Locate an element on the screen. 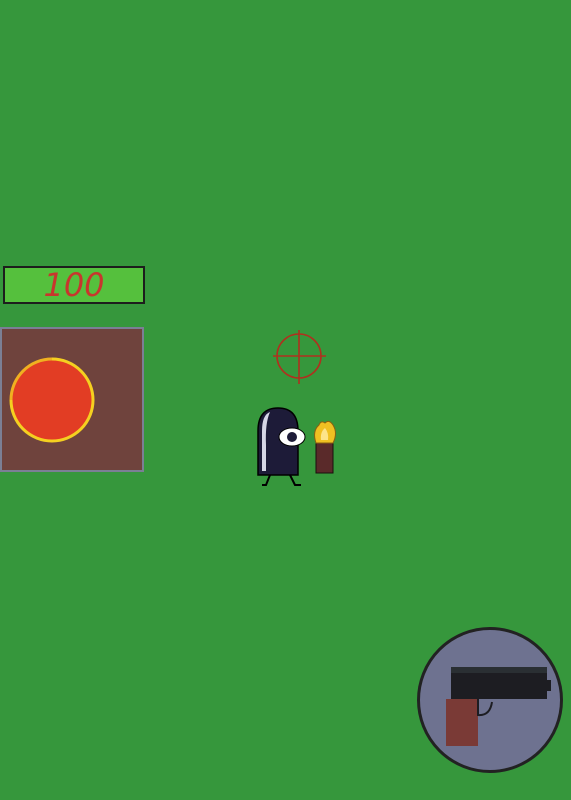 This screenshot has height=800, width=571. health-bar: 100 is located at coordinates (74, 285).